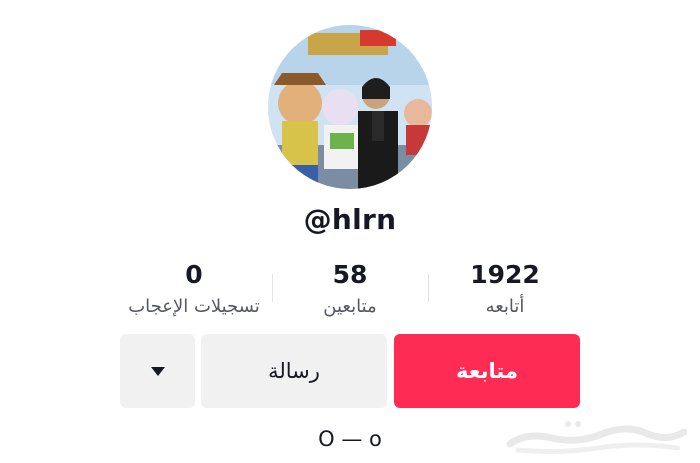  I want to click on avatar-image, so click(350, 107).